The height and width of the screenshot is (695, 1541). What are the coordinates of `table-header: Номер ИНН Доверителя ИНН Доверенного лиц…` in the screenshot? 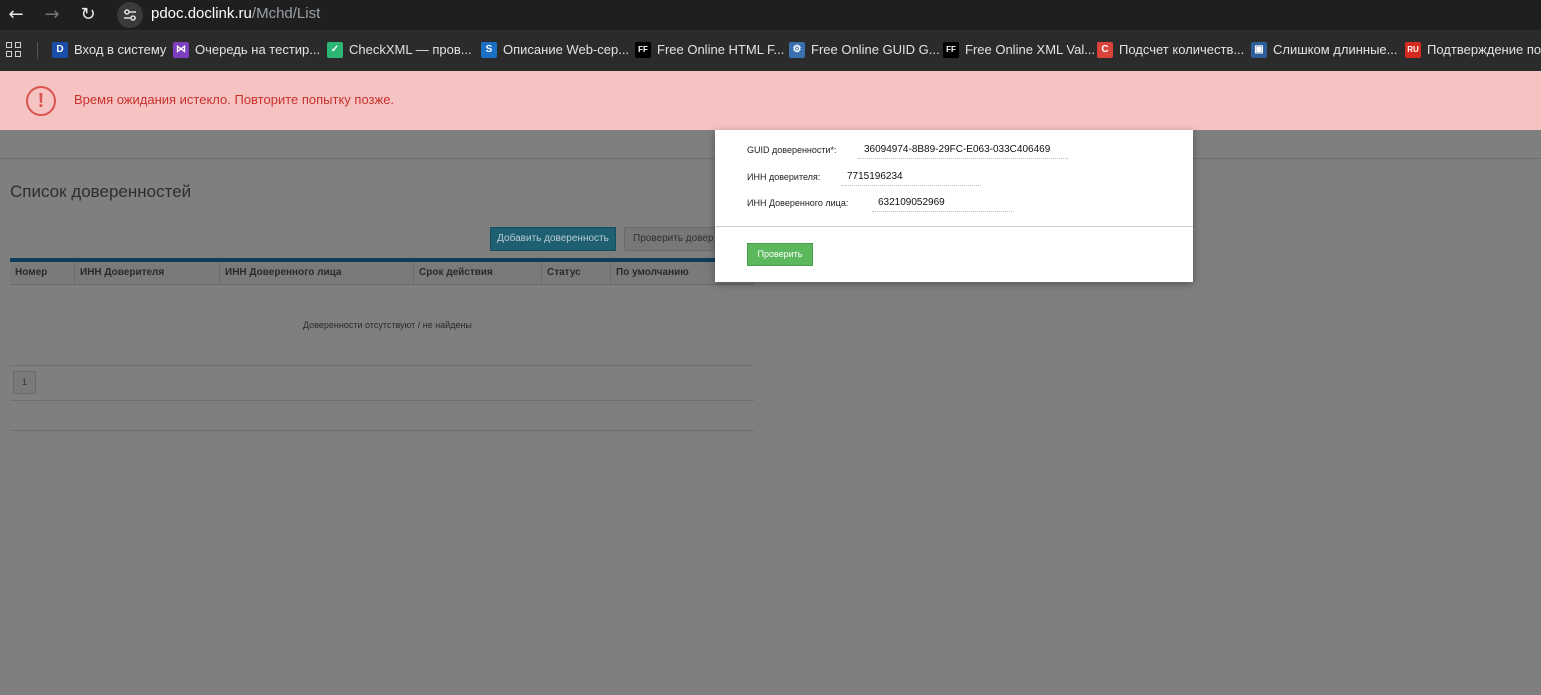 It's located at (382, 273).